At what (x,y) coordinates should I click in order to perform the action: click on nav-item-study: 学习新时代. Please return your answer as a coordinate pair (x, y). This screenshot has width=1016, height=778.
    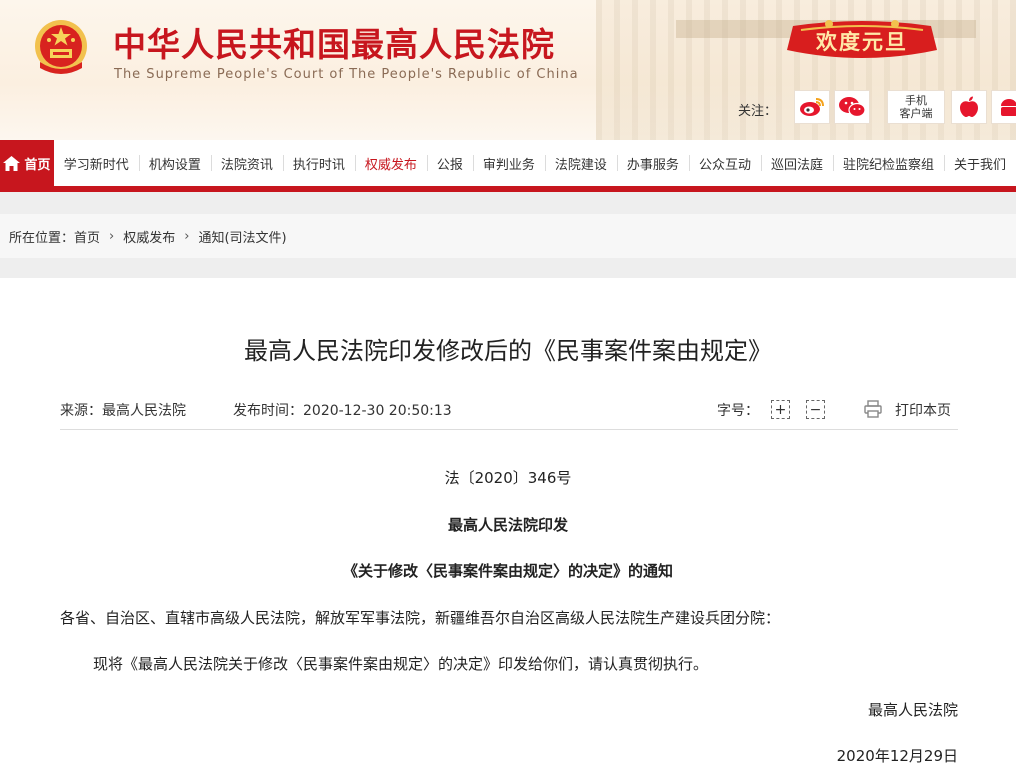
    Looking at the image, I should click on (96, 163).